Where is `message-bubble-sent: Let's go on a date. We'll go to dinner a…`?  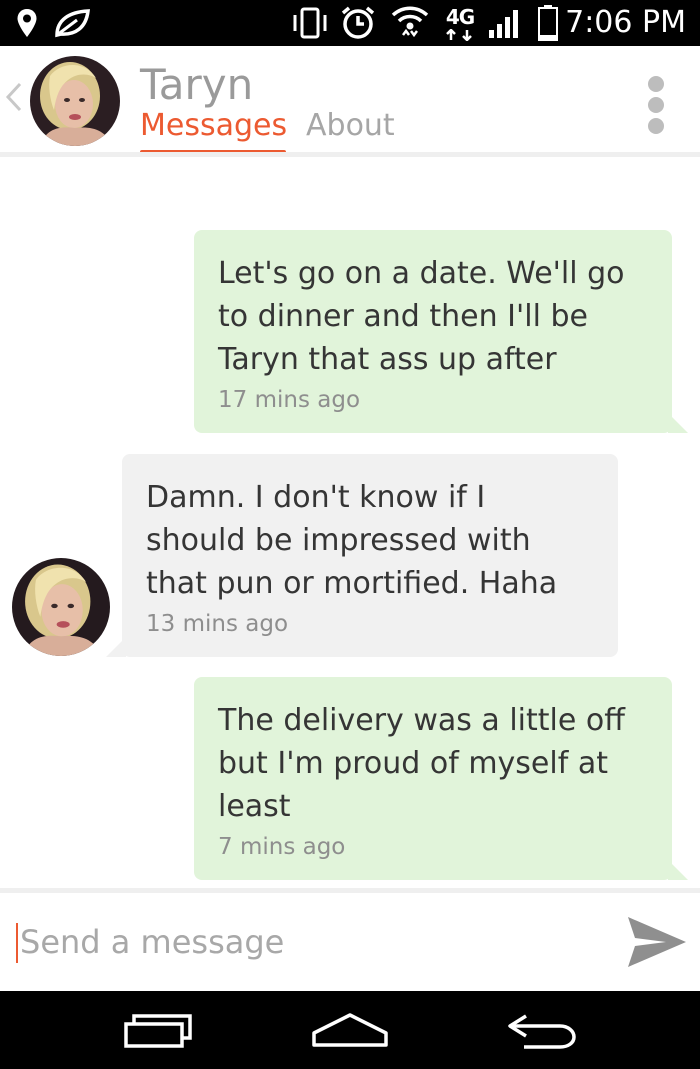 message-bubble-sent: Let's go on a date. We'll go to dinner a… is located at coordinates (433, 331).